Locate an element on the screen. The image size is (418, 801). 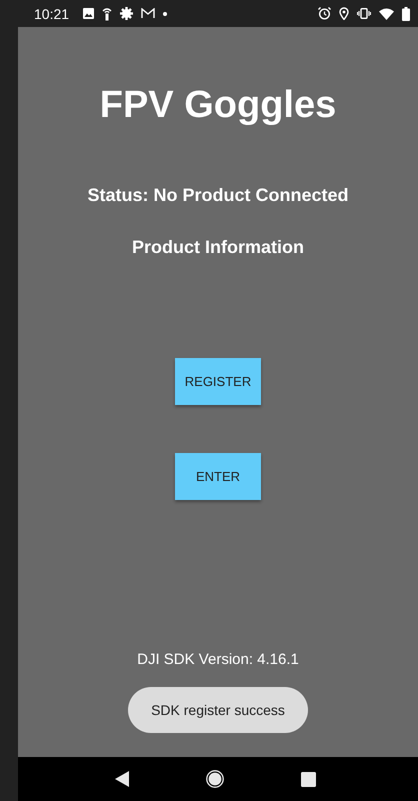
wifi-icon is located at coordinates (386, 14).